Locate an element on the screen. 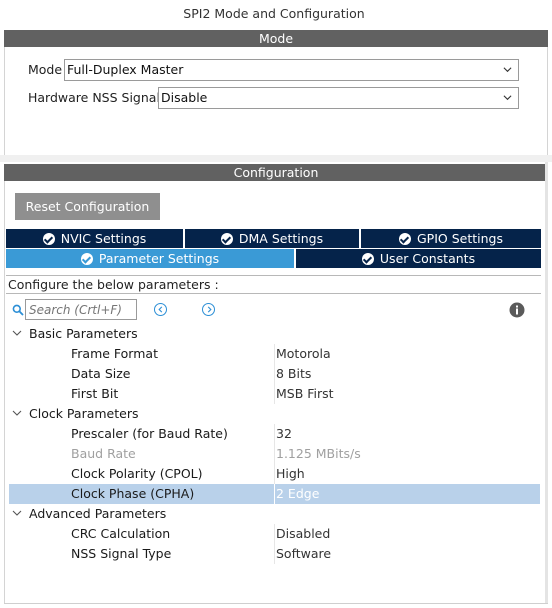  tab-label: Parameter Settings is located at coordinates (159, 258).